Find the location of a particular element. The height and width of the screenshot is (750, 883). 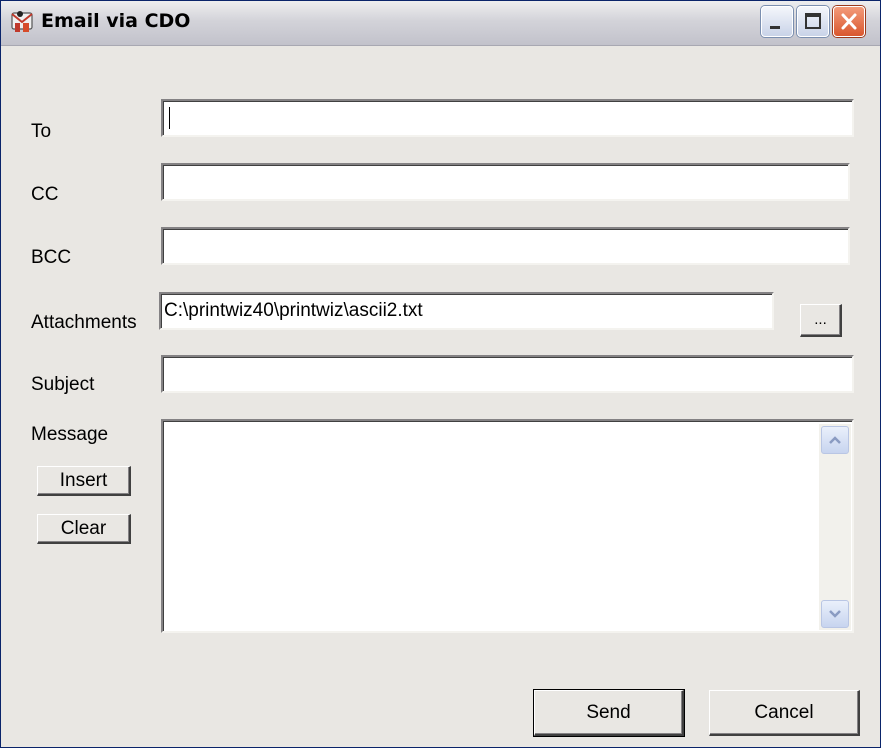

scroll-up-button is located at coordinates (835, 440).